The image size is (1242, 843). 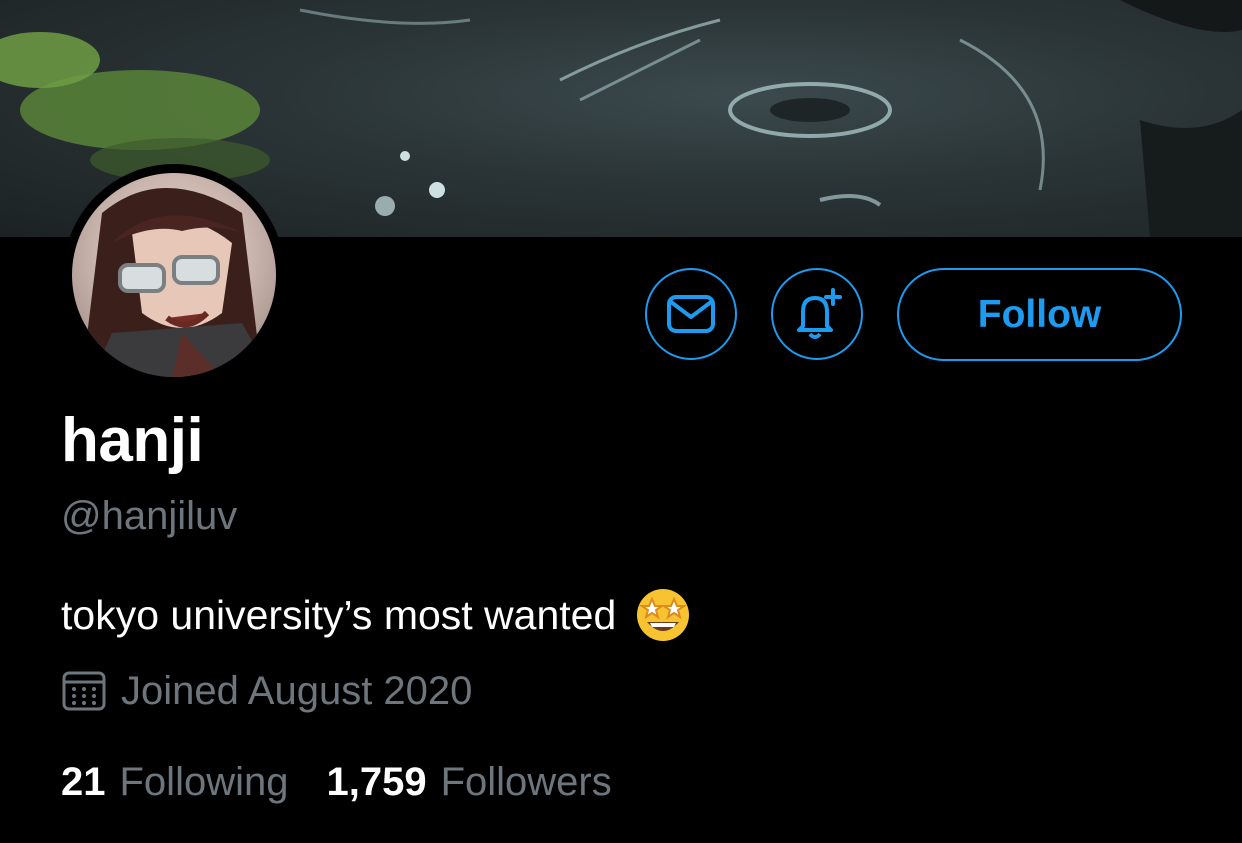 What do you see at coordinates (819, 313) in the screenshot?
I see `bell-plus-icon` at bounding box center [819, 313].